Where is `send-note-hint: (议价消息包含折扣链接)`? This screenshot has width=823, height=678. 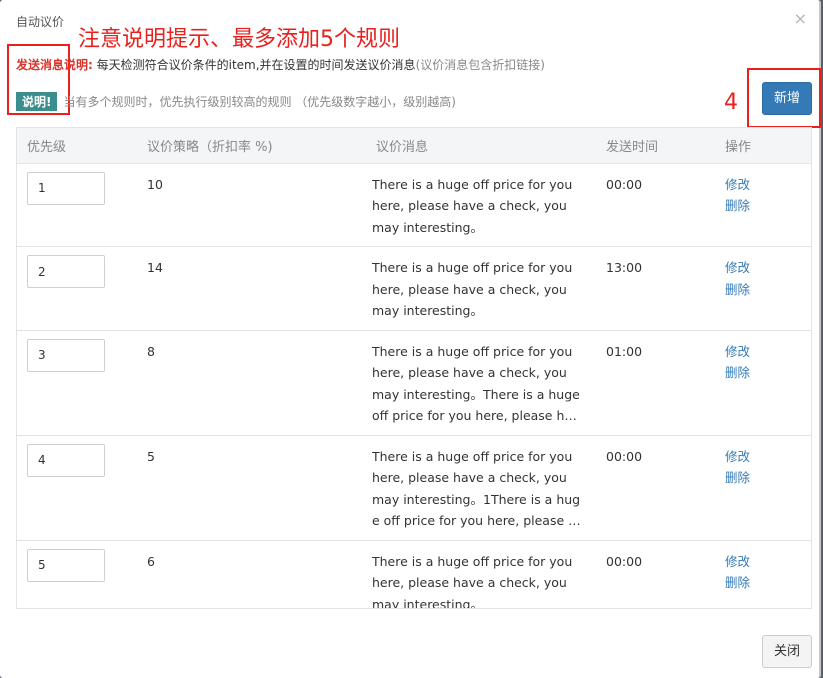 send-note-hint: (议价消息包含折扣链接) is located at coordinates (480, 65).